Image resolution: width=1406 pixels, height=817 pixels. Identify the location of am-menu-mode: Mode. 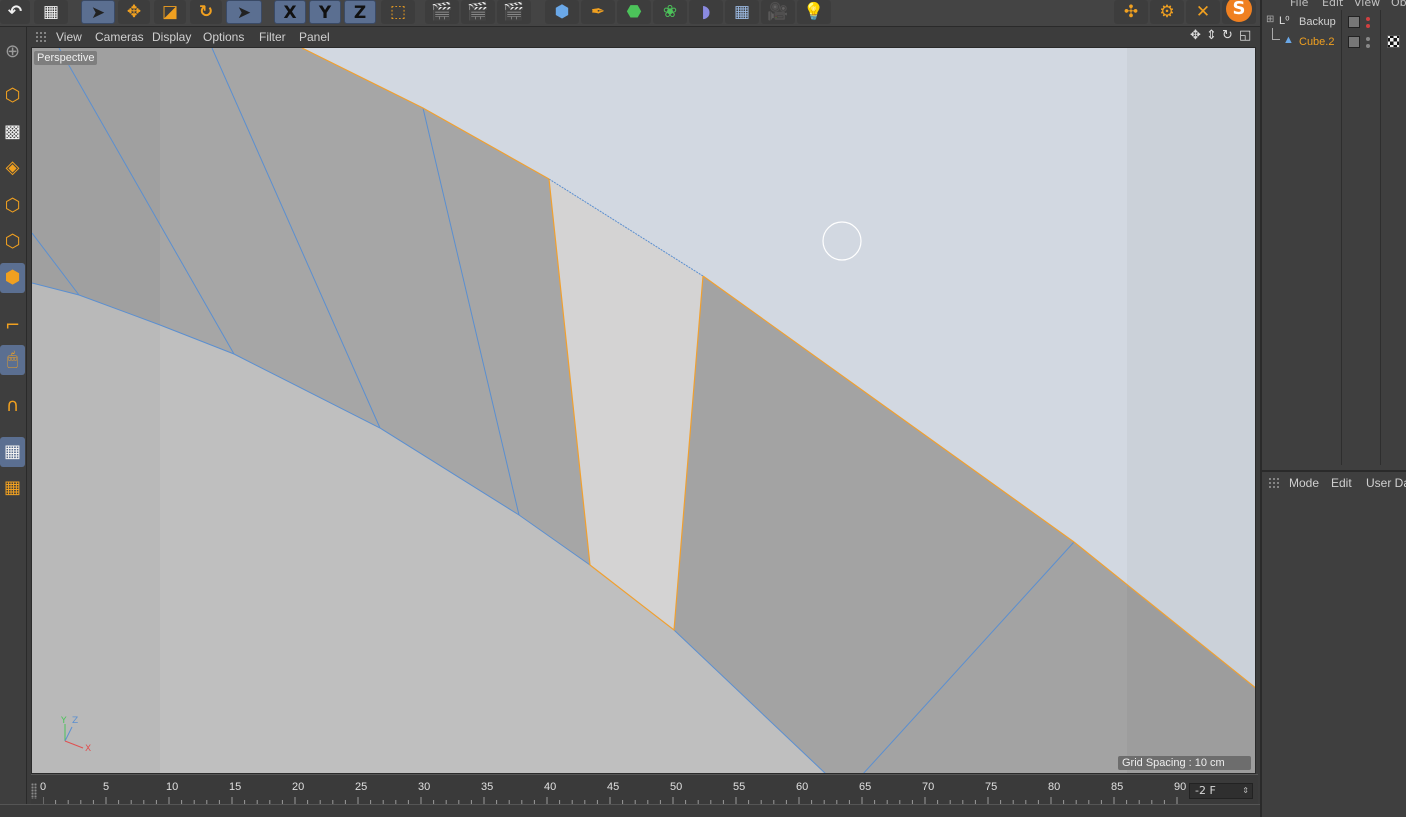
(1304, 483).